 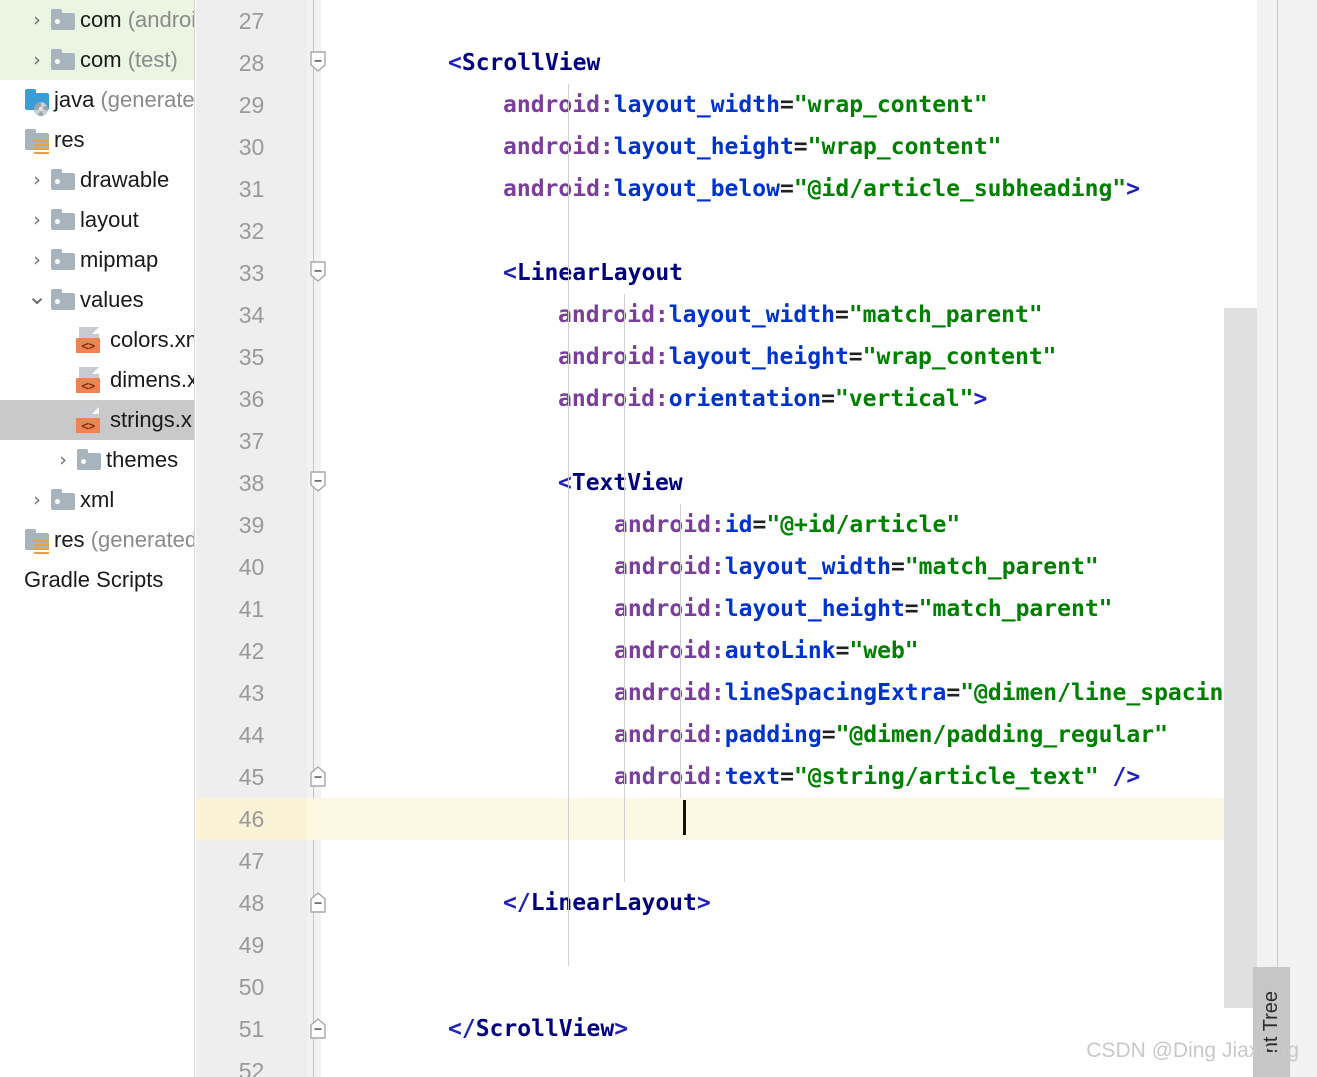 What do you see at coordinates (756, 651) in the screenshot?
I see `editor-line: 42 android: autoLink = "web"` at bounding box center [756, 651].